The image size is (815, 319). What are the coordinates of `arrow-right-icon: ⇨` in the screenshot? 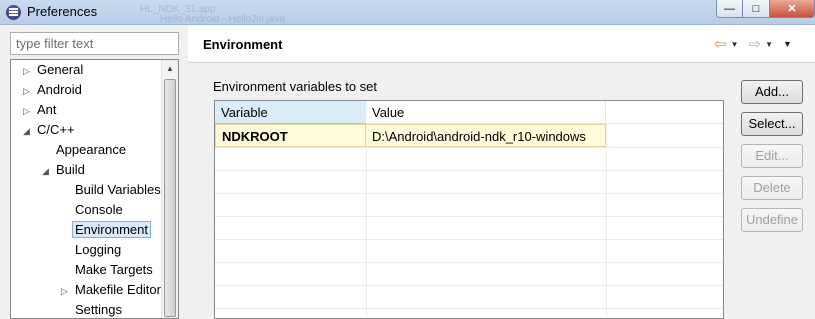 It's located at (755, 44).